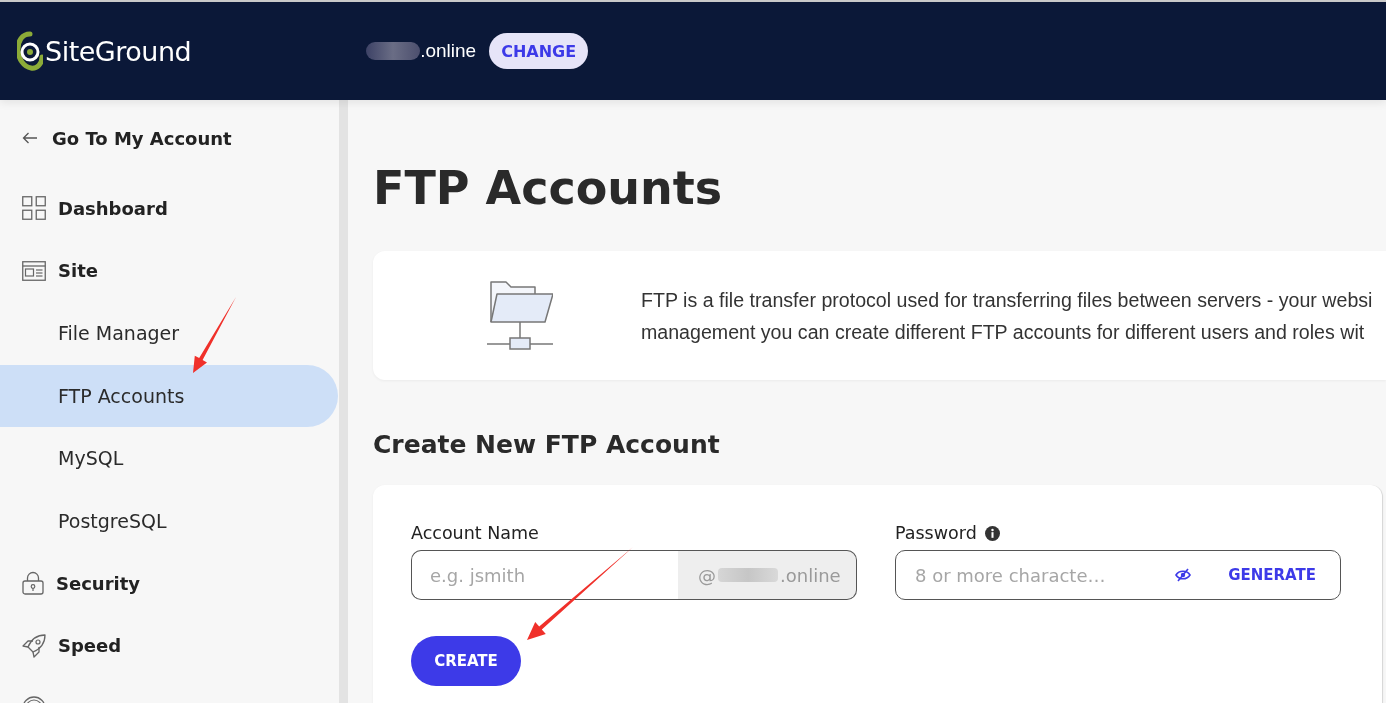  Describe the element at coordinates (448, 51) in the screenshot. I see `domain-name: .online` at that location.